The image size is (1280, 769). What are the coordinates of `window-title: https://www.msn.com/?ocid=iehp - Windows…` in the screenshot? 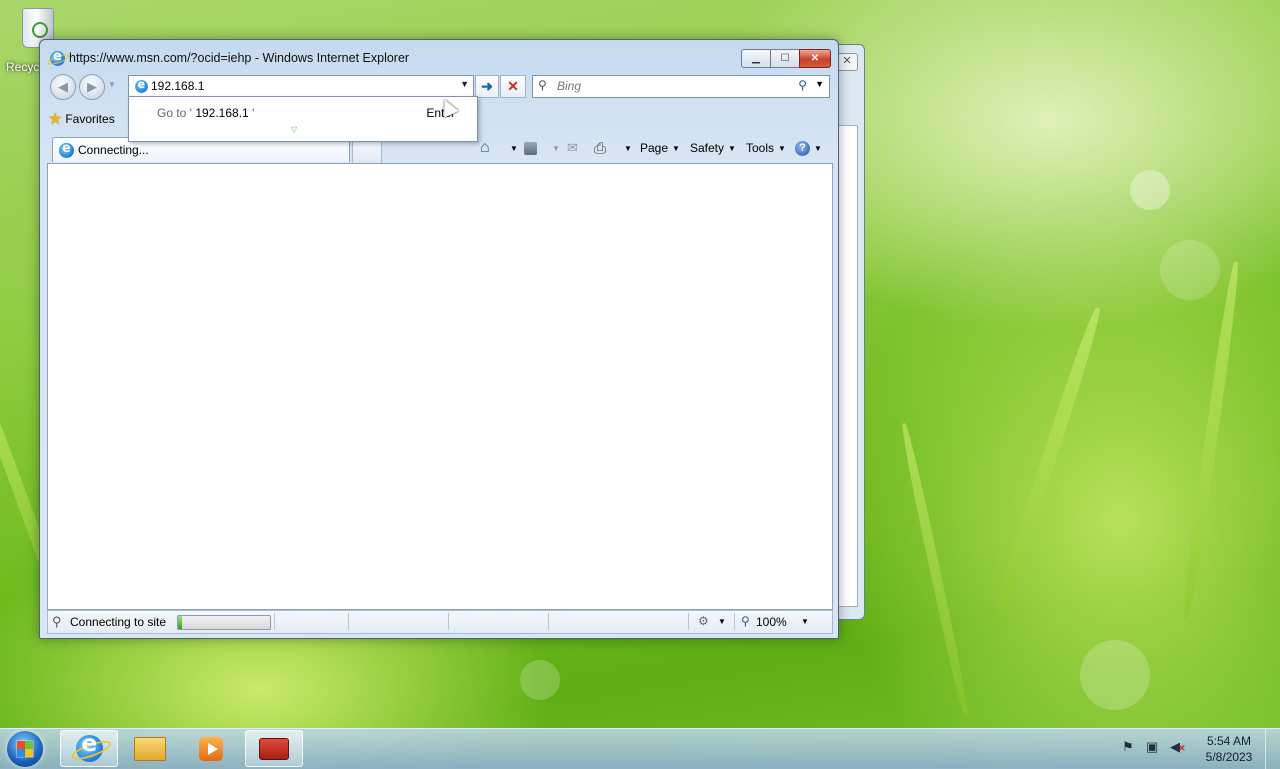 It's located at (239, 58).